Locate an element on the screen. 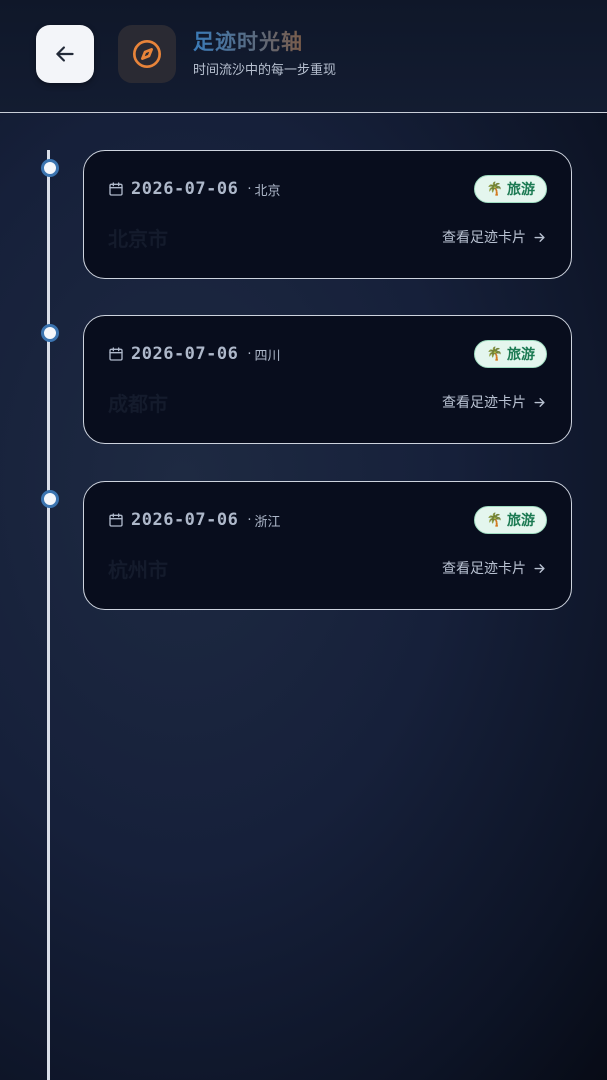 The width and height of the screenshot is (607, 1080). page-subtitle: 时间流沙中的每一步重现 is located at coordinates (265, 70).